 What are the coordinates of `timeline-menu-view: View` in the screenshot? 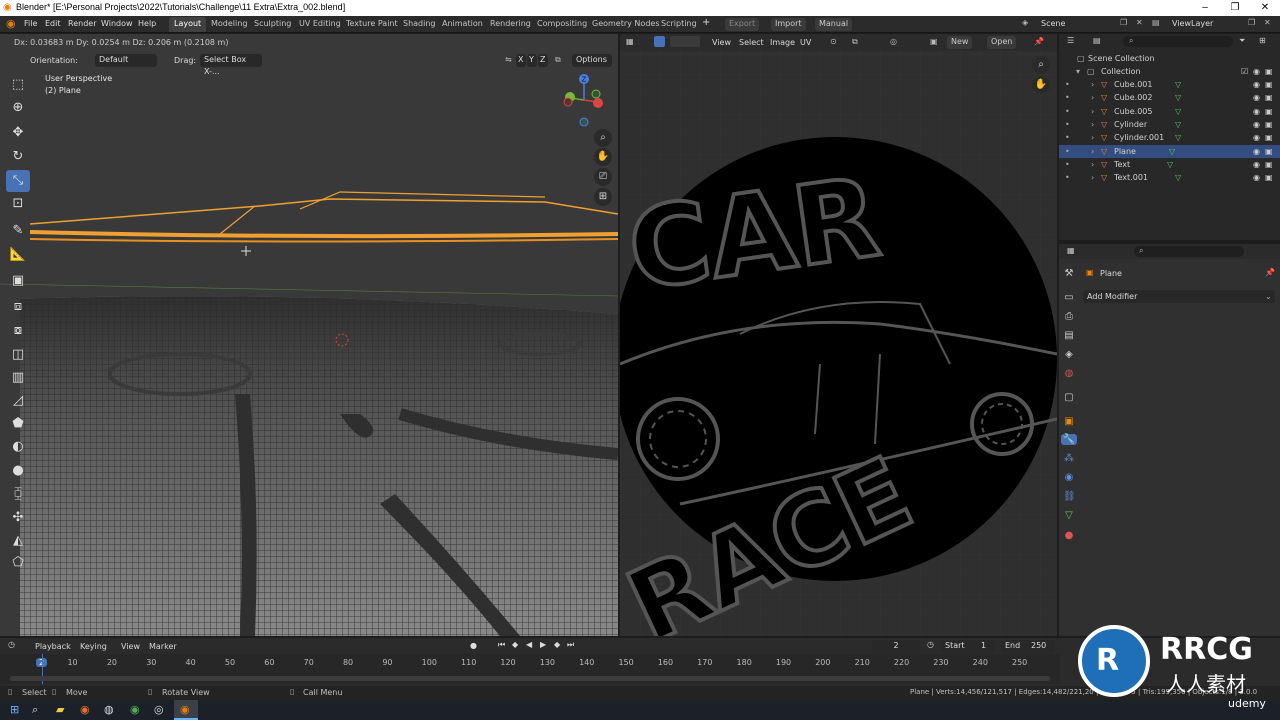 It's located at (130, 646).